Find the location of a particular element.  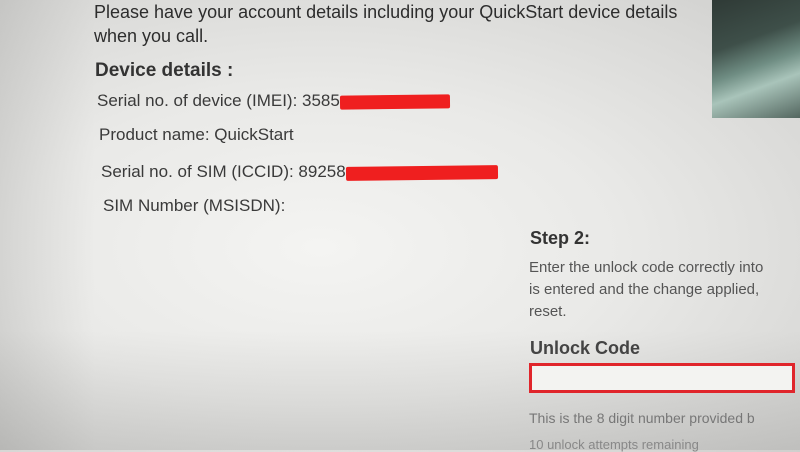

unlock-code-input is located at coordinates (662, 378).